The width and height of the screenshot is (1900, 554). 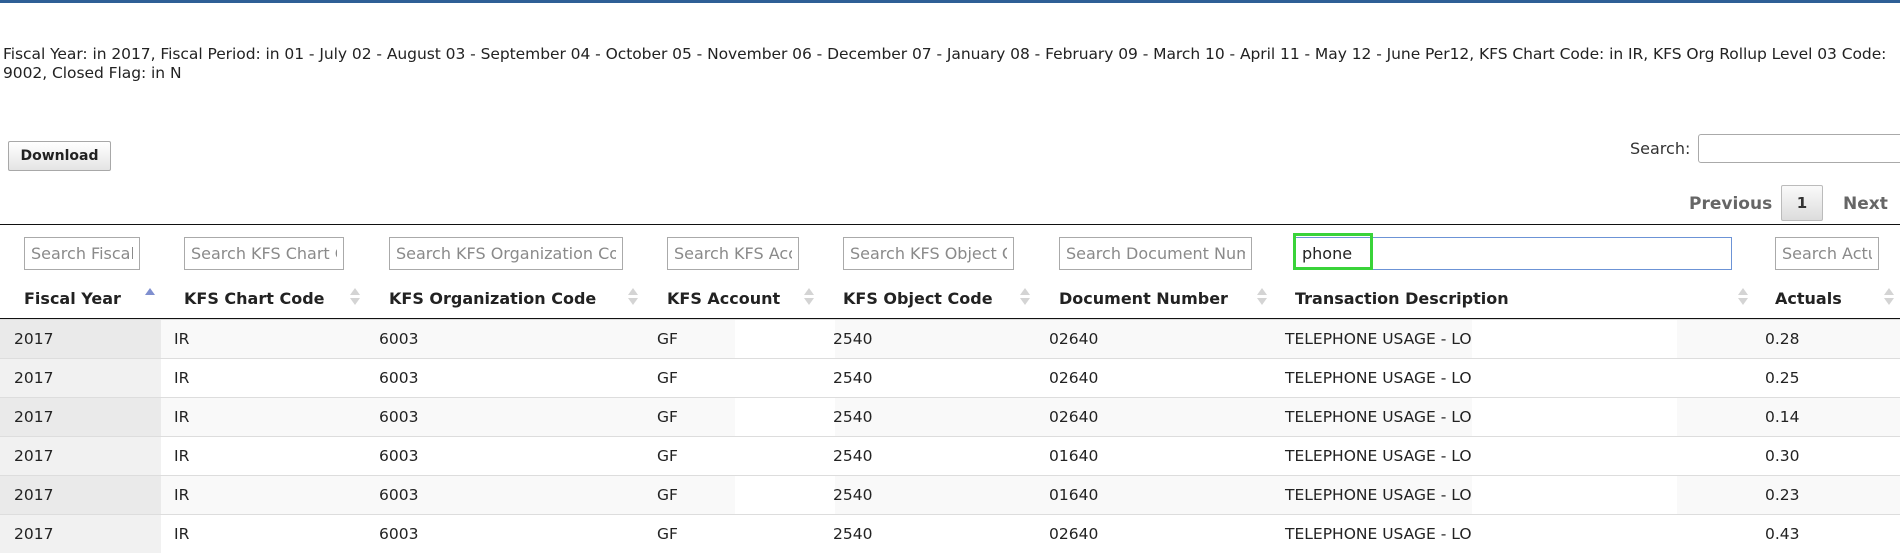 I want to click on cell-actuals: 0.14, so click(x=1782, y=417).